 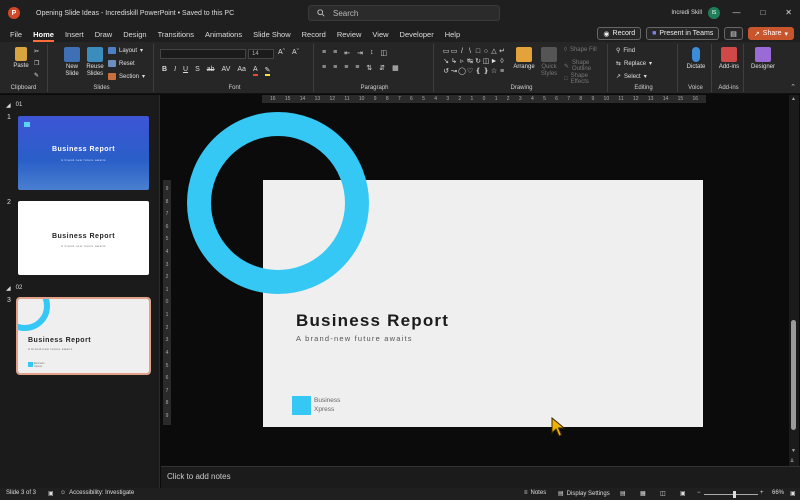 What do you see at coordinates (295, 52) in the screenshot?
I see `shrink-font-icon: Aˇ` at bounding box center [295, 52].